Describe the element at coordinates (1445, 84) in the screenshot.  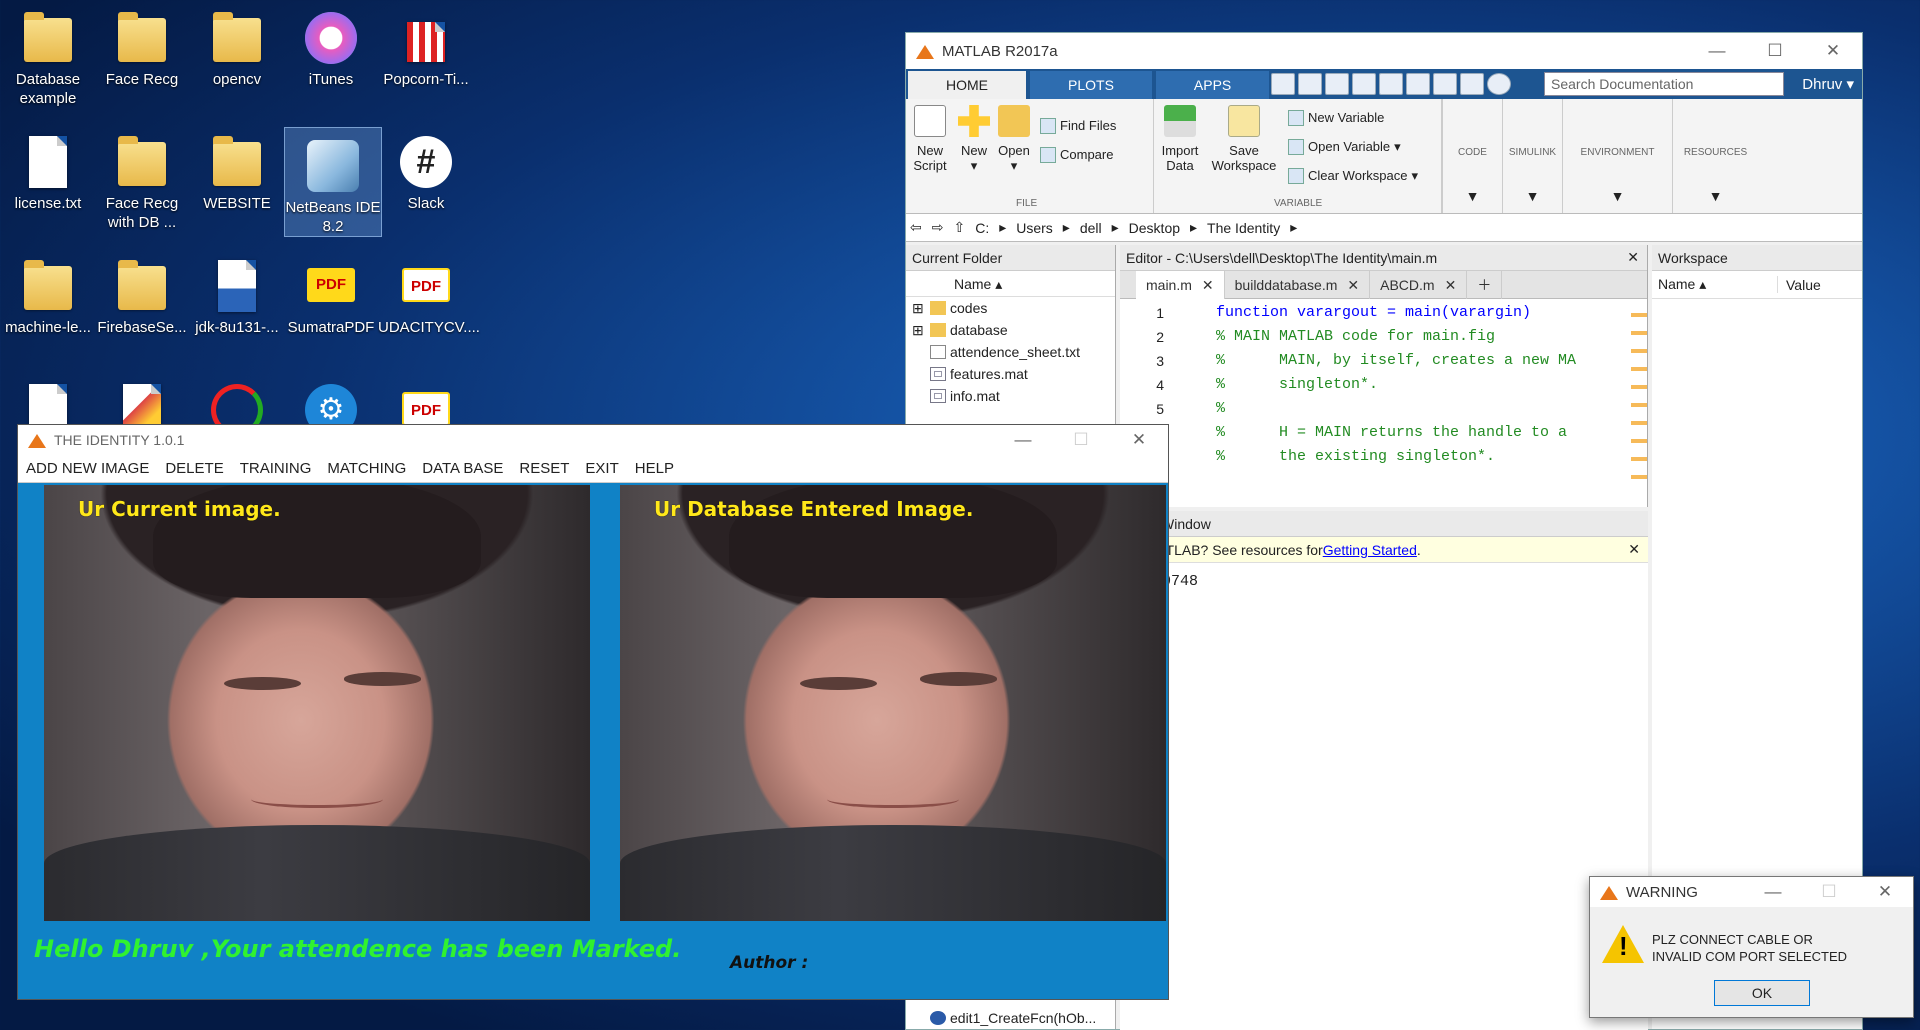
I see `redo-icon` at that location.